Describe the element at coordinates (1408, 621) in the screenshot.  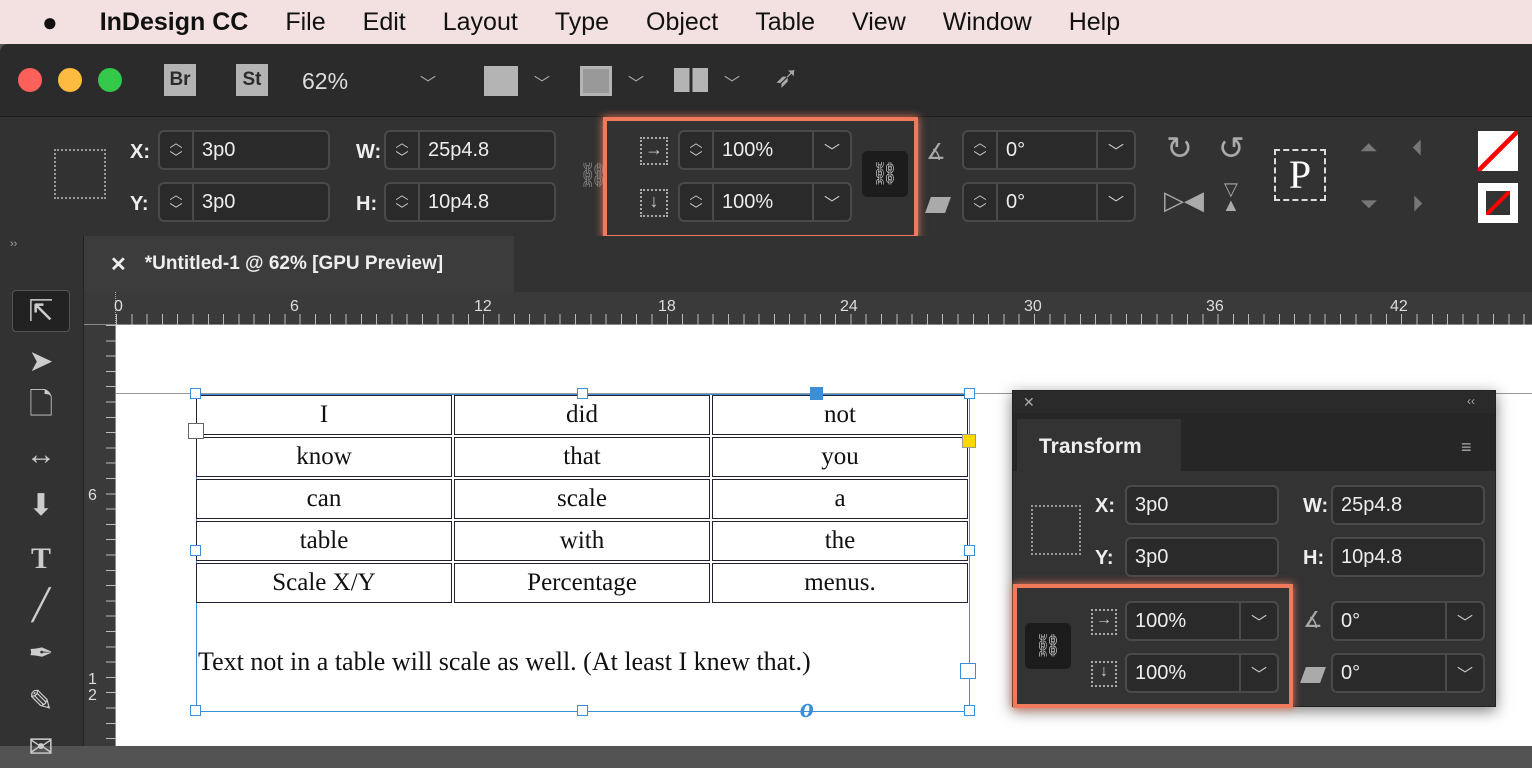
I see `rotate-field: 0° ﹀` at that location.